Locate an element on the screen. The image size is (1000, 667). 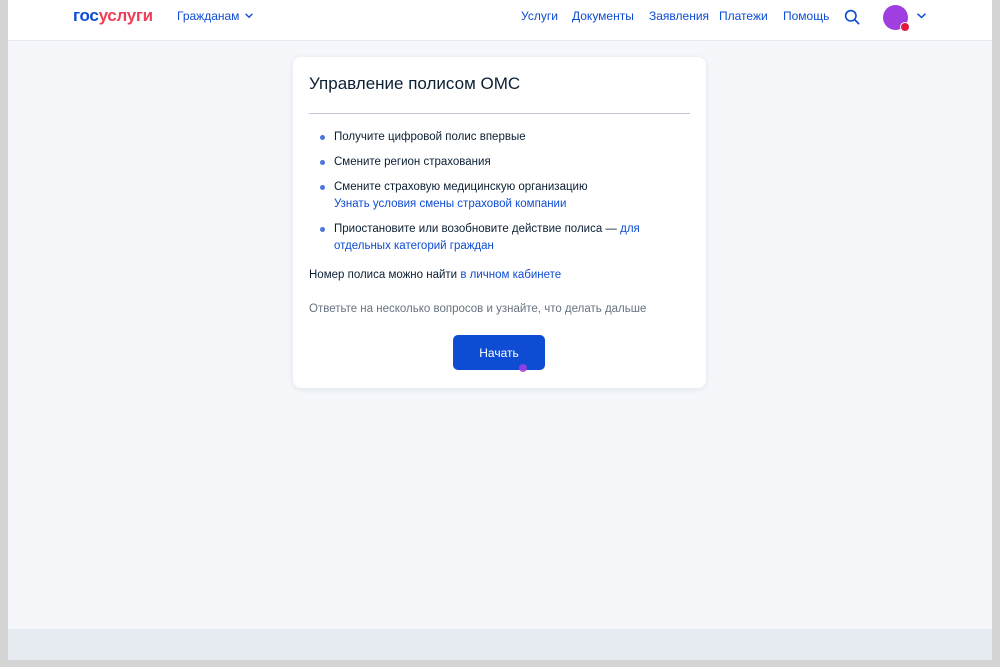
audience-selector: Гражданам is located at coordinates (215, 16).